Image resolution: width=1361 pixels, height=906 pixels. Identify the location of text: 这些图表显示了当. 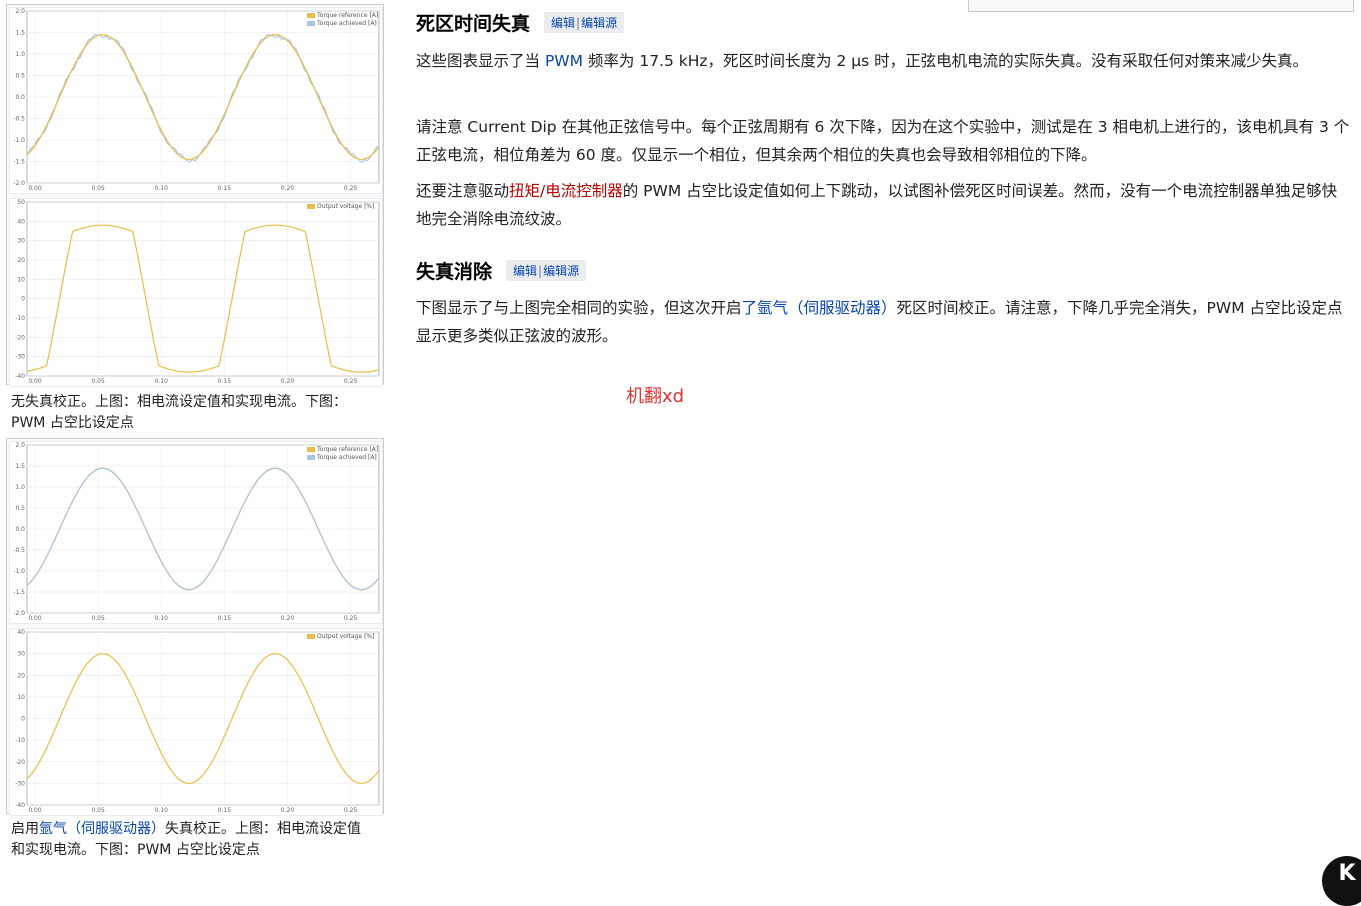
(480, 61).